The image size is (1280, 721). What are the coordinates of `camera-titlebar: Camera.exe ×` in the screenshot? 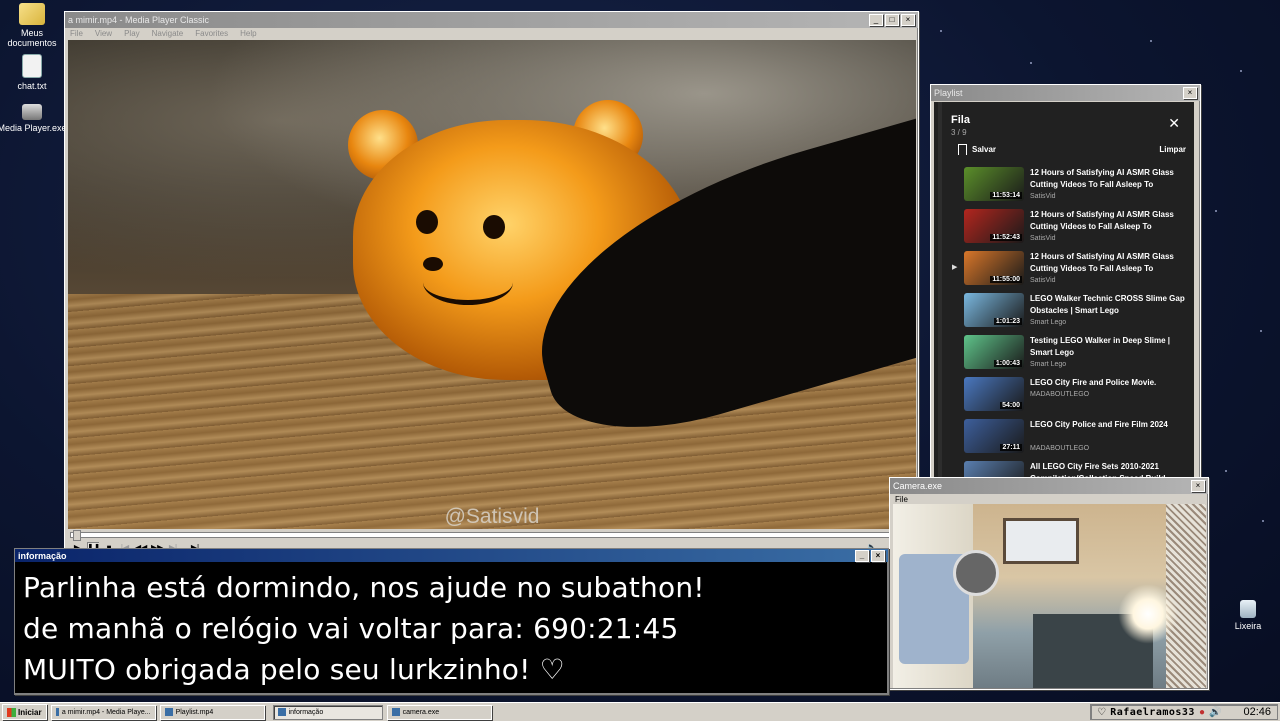 It's located at (1049, 486).